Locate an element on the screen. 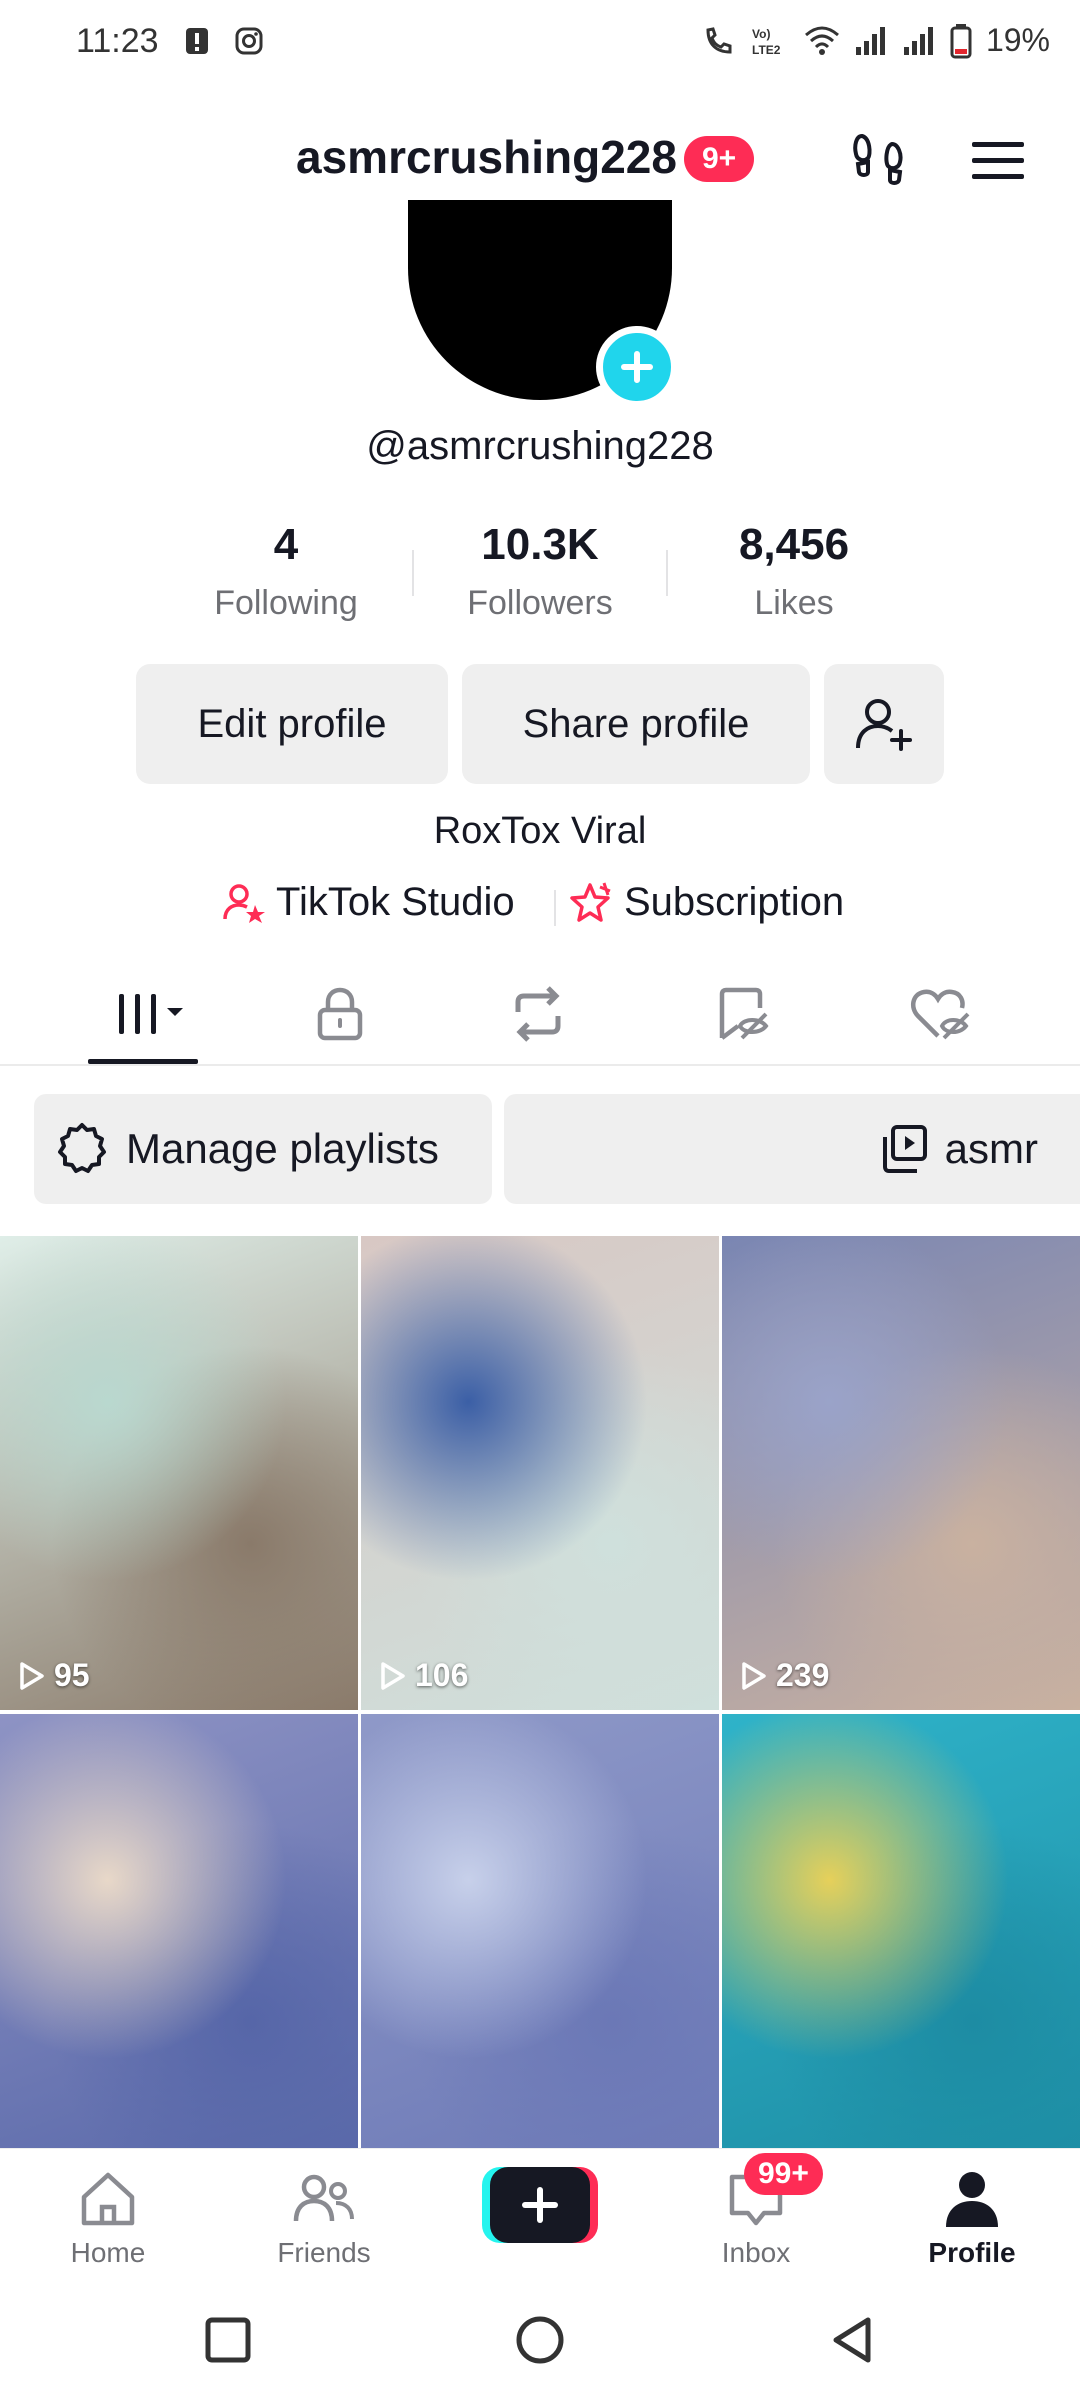  header-username: asmrcrushing228 is located at coordinates (486, 157).